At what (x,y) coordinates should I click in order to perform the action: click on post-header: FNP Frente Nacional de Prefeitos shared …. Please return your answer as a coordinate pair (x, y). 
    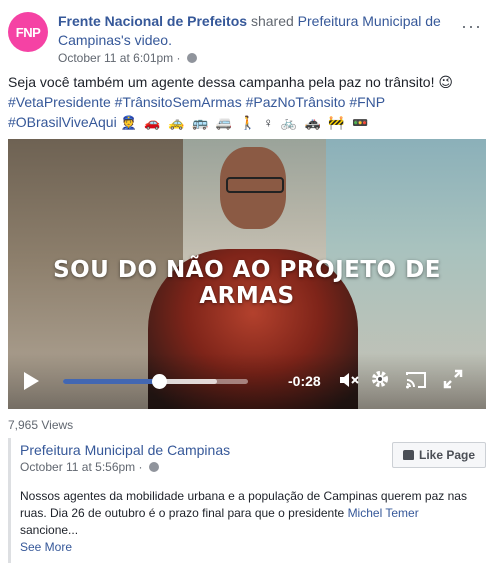
    Looking at the image, I should click on (248, 38).